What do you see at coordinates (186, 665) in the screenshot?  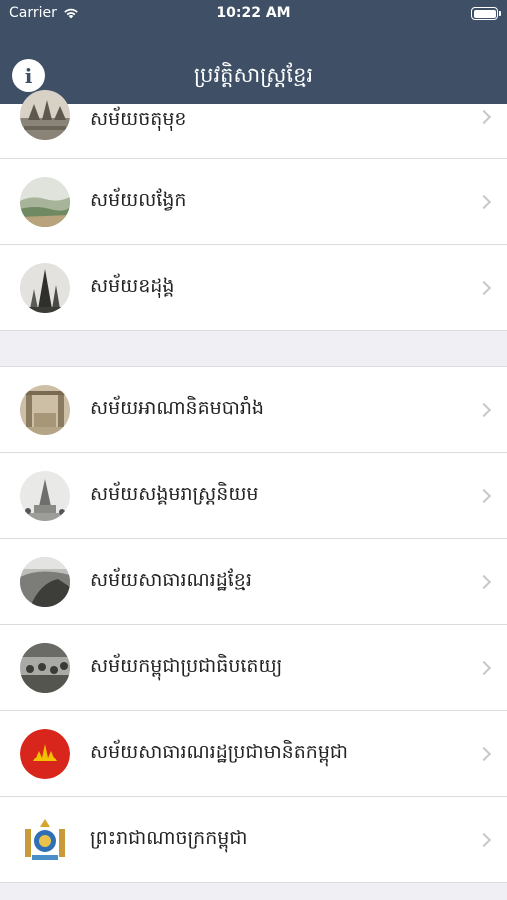 I see `list-item-label: សម័យកម្ពុជាប្រជាធិបតេយ្យ` at bounding box center [186, 665].